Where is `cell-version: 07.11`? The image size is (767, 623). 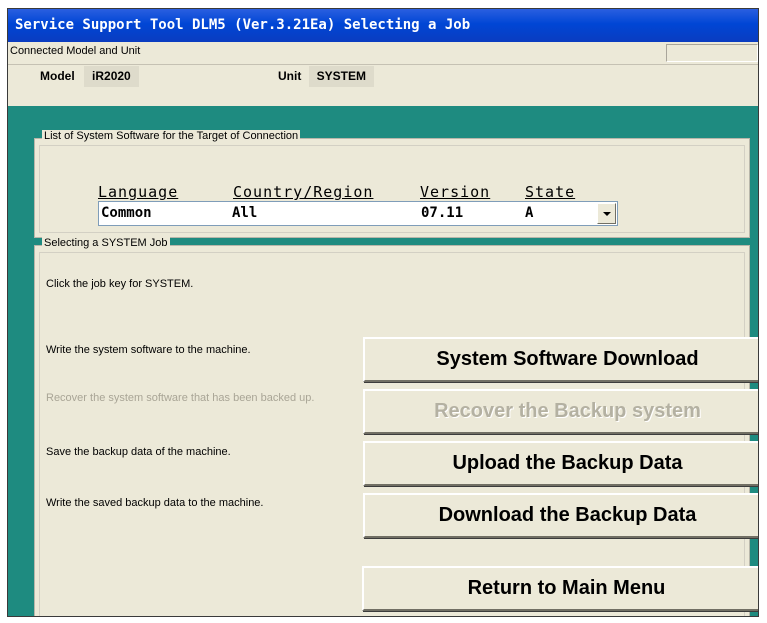
cell-version: 07.11 is located at coordinates (442, 213).